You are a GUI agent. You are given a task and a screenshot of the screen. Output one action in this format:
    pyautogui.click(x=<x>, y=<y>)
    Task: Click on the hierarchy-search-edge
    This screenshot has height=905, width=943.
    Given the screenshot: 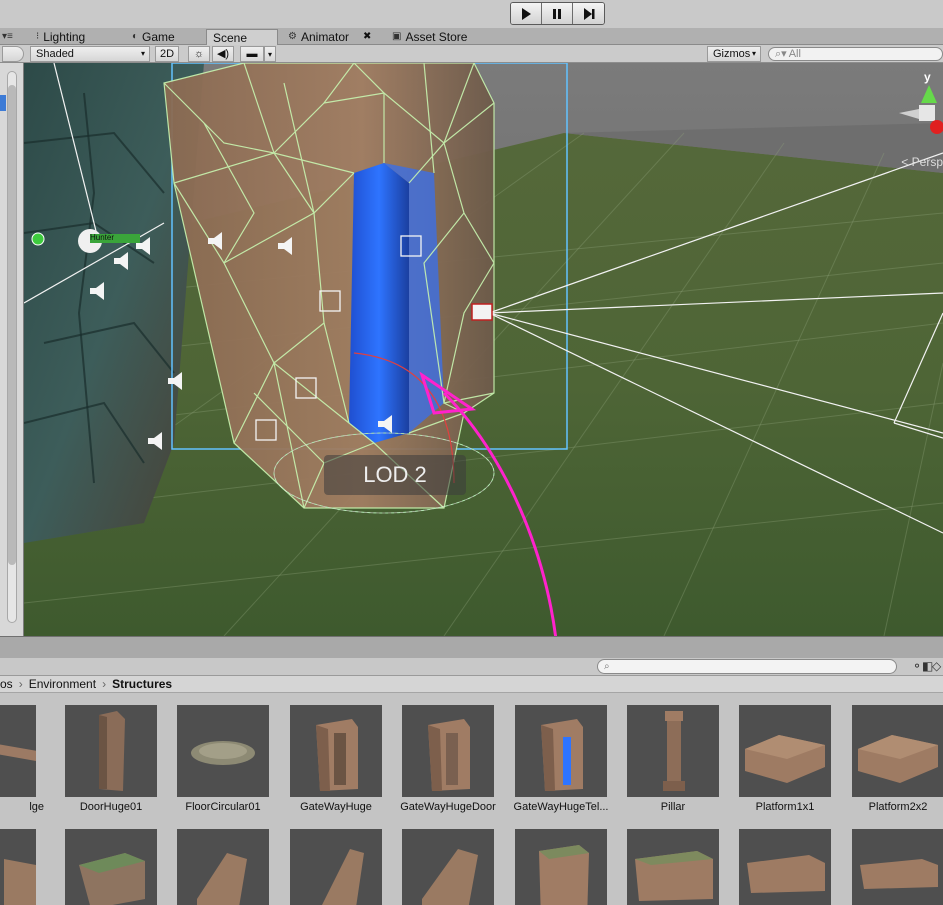 What is the action you would take?
    pyautogui.click(x=13, y=54)
    